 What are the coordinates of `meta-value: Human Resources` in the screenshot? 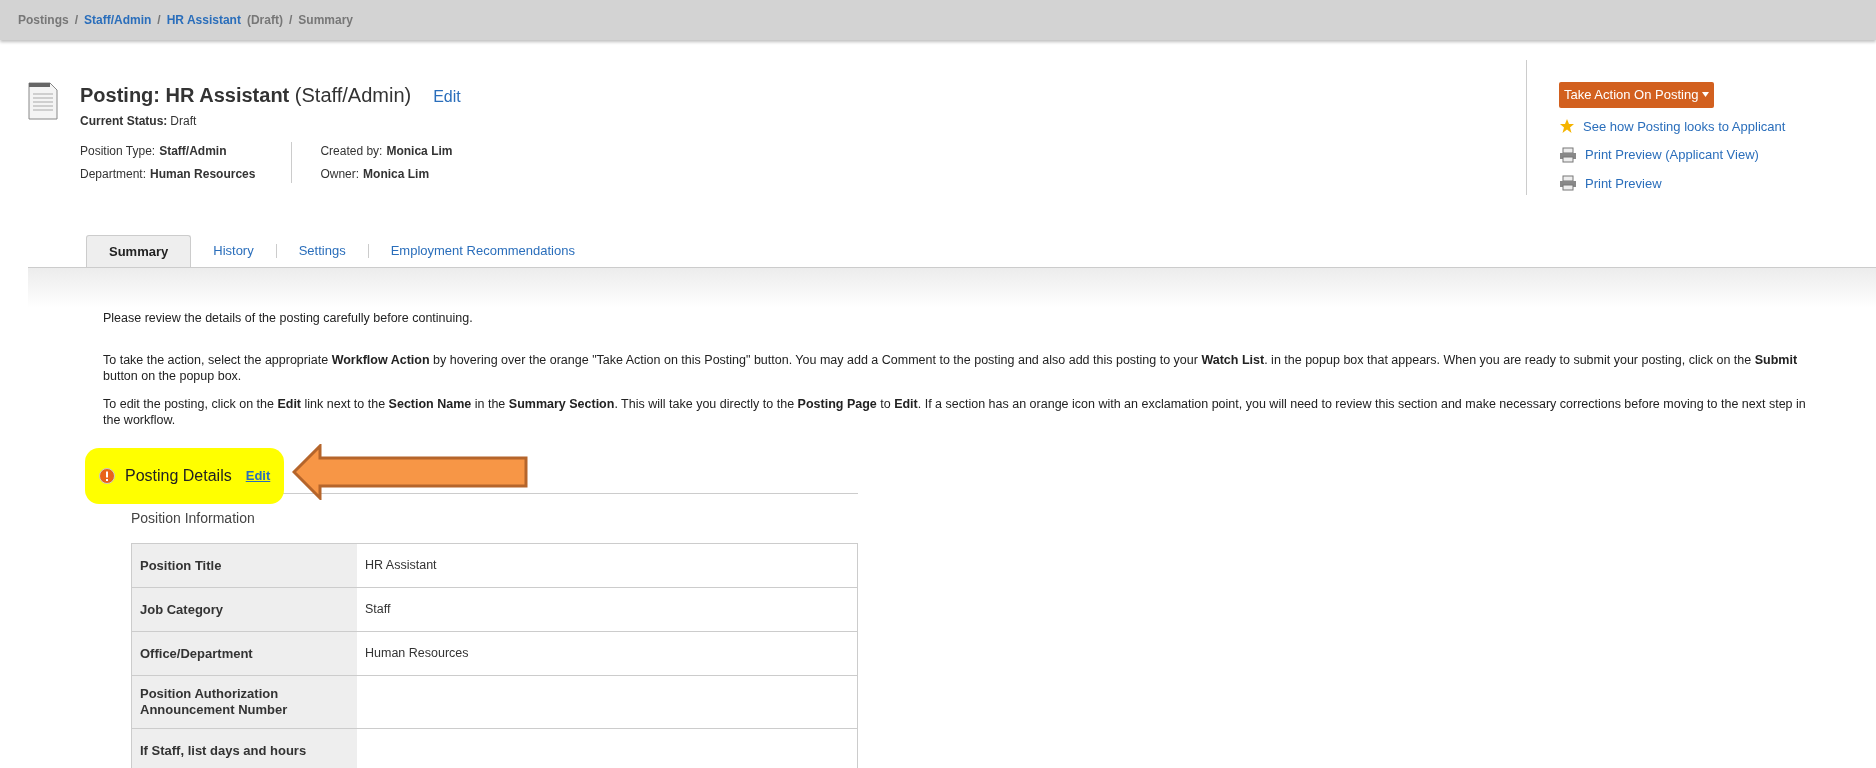 It's located at (203, 174).